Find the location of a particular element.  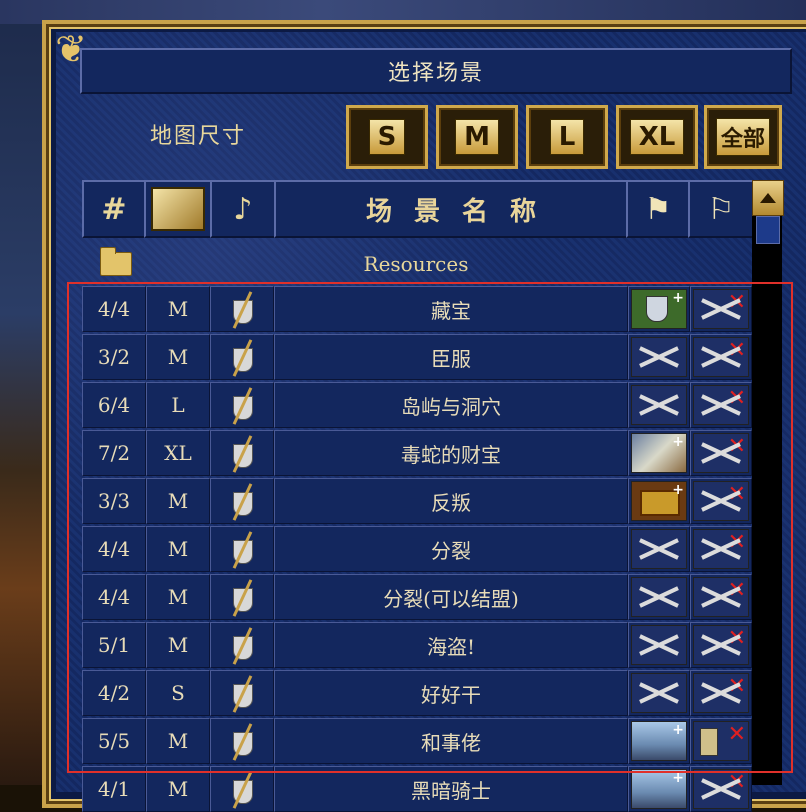

scenario-row: 5/1 M 海盗! ✕ is located at coordinates (417, 645).